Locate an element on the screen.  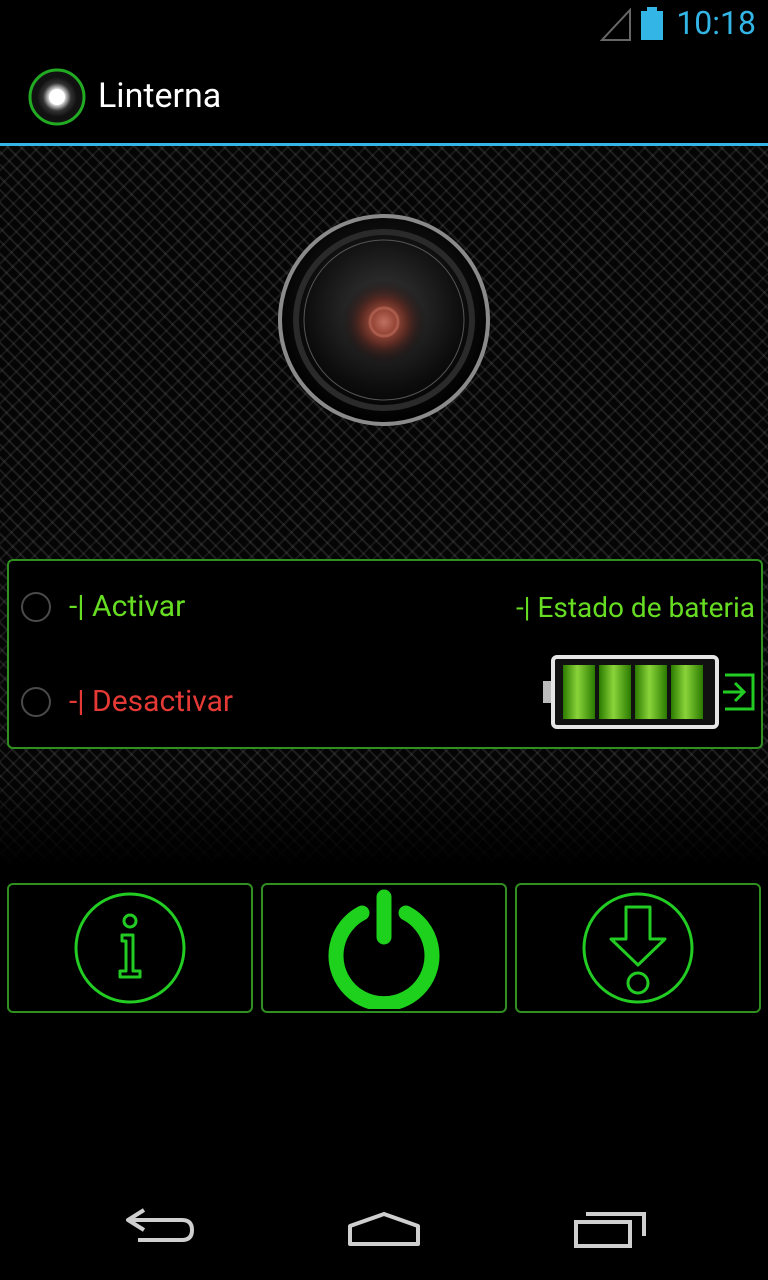
info-button is located at coordinates (130, 948).